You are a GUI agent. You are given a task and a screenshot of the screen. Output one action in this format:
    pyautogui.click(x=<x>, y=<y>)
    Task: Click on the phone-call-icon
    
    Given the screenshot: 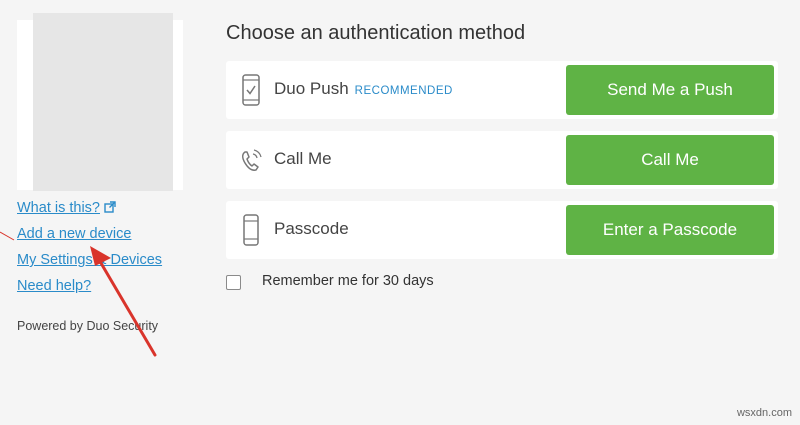 What is the action you would take?
    pyautogui.click(x=251, y=160)
    